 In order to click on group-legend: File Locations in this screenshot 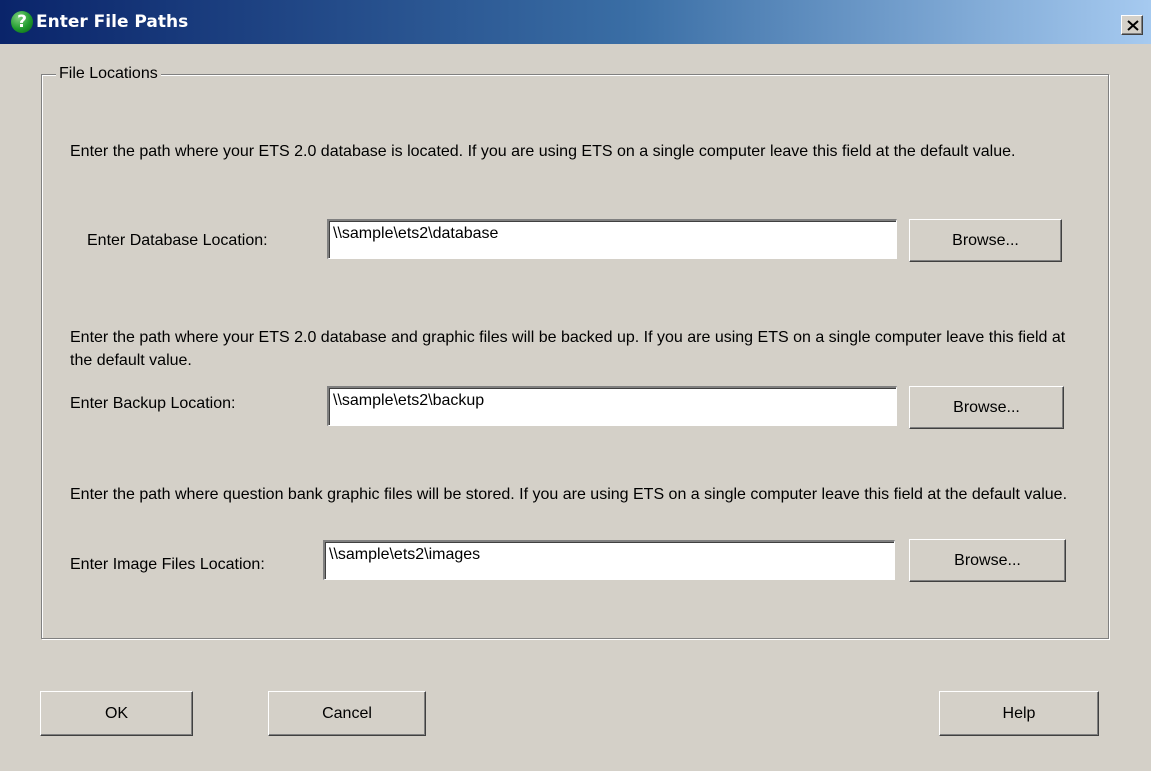, I will do `click(108, 74)`.